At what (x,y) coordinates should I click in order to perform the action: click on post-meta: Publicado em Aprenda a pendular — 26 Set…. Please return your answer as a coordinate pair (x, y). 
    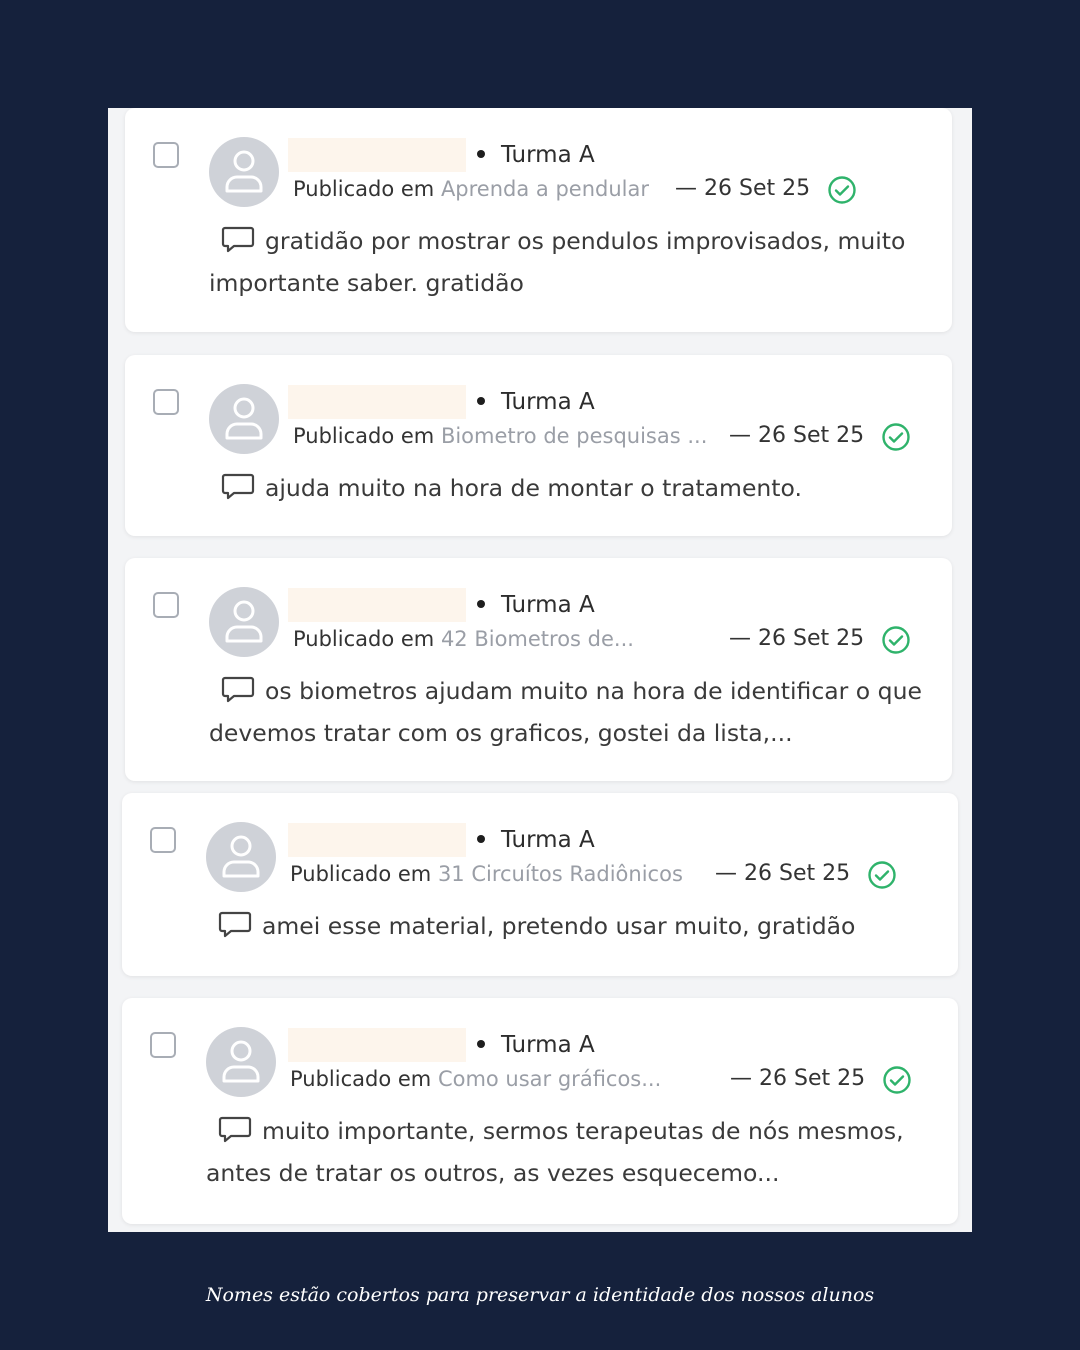
    Looking at the image, I should click on (574, 189).